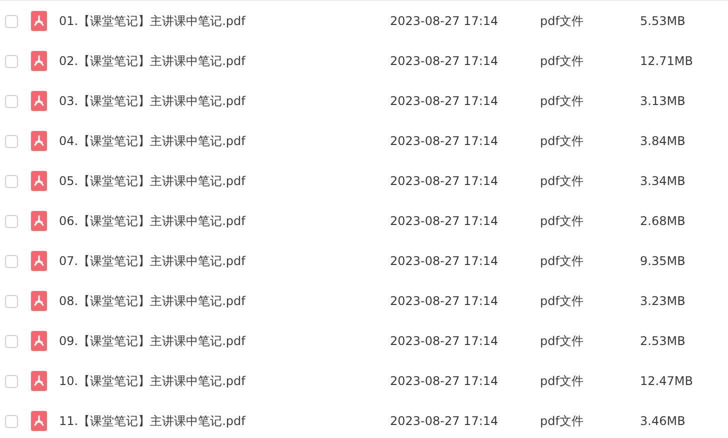  Describe the element at coordinates (663, 221) in the screenshot. I see `file-size: 2.68MB` at that location.